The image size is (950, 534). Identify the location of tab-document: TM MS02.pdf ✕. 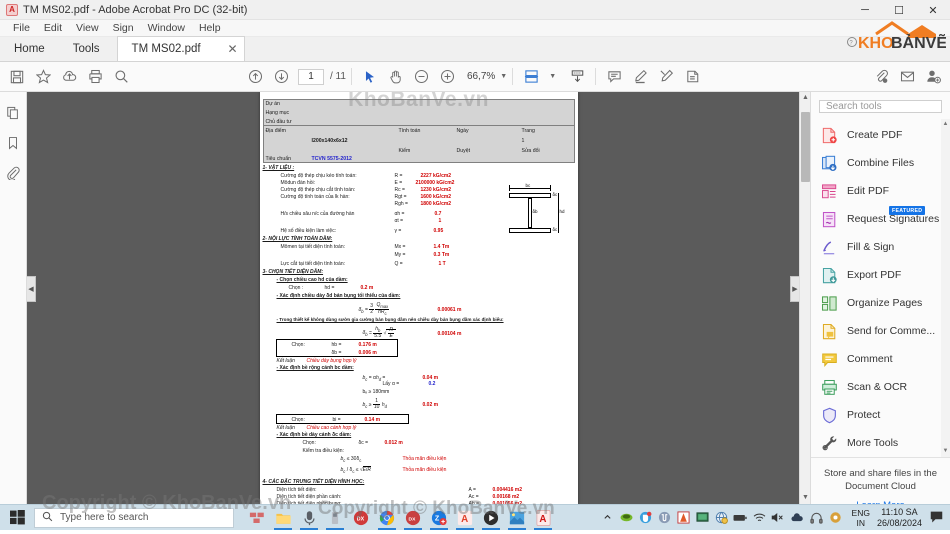
(180, 48).